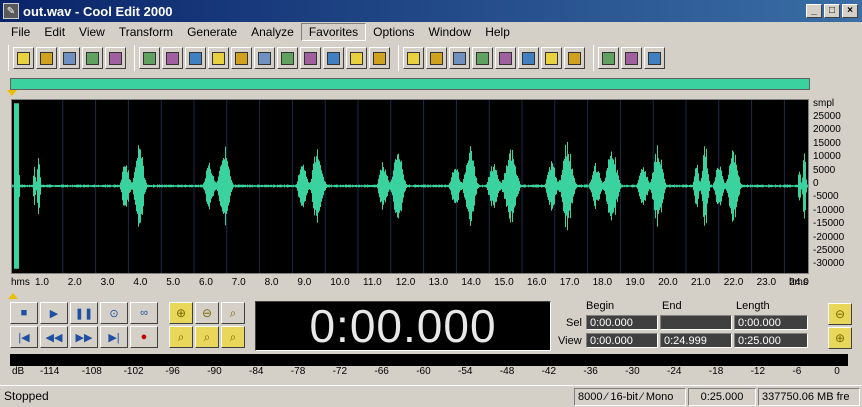 The width and height of the screenshot is (862, 407). I want to click on zoom-right-button: ⌕, so click(233, 337).